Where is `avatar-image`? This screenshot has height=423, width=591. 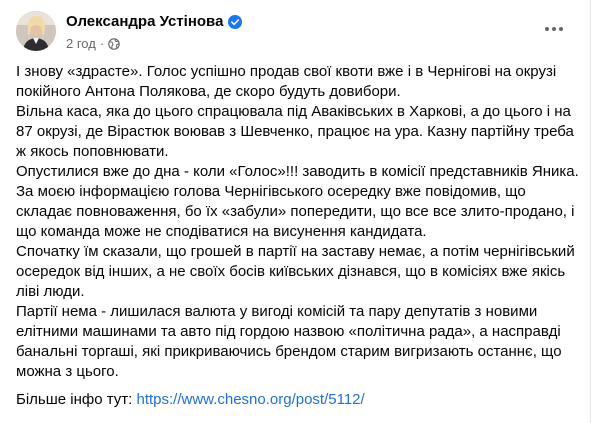 avatar-image is located at coordinates (36, 31).